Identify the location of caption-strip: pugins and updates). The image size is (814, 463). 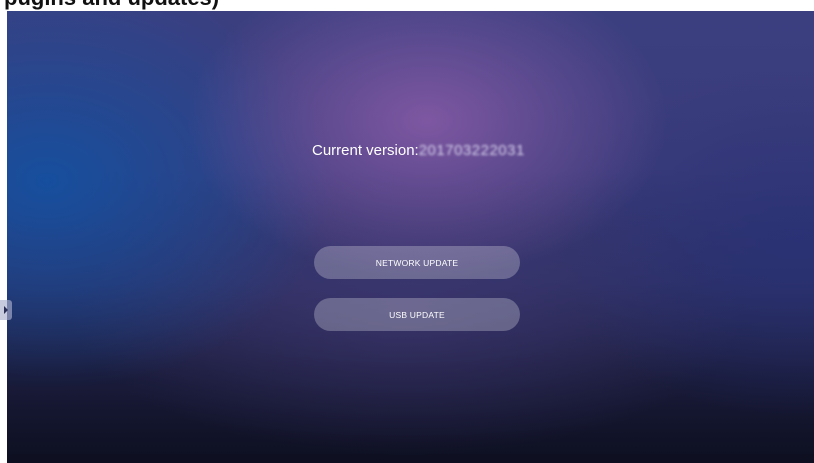
(407, 5).